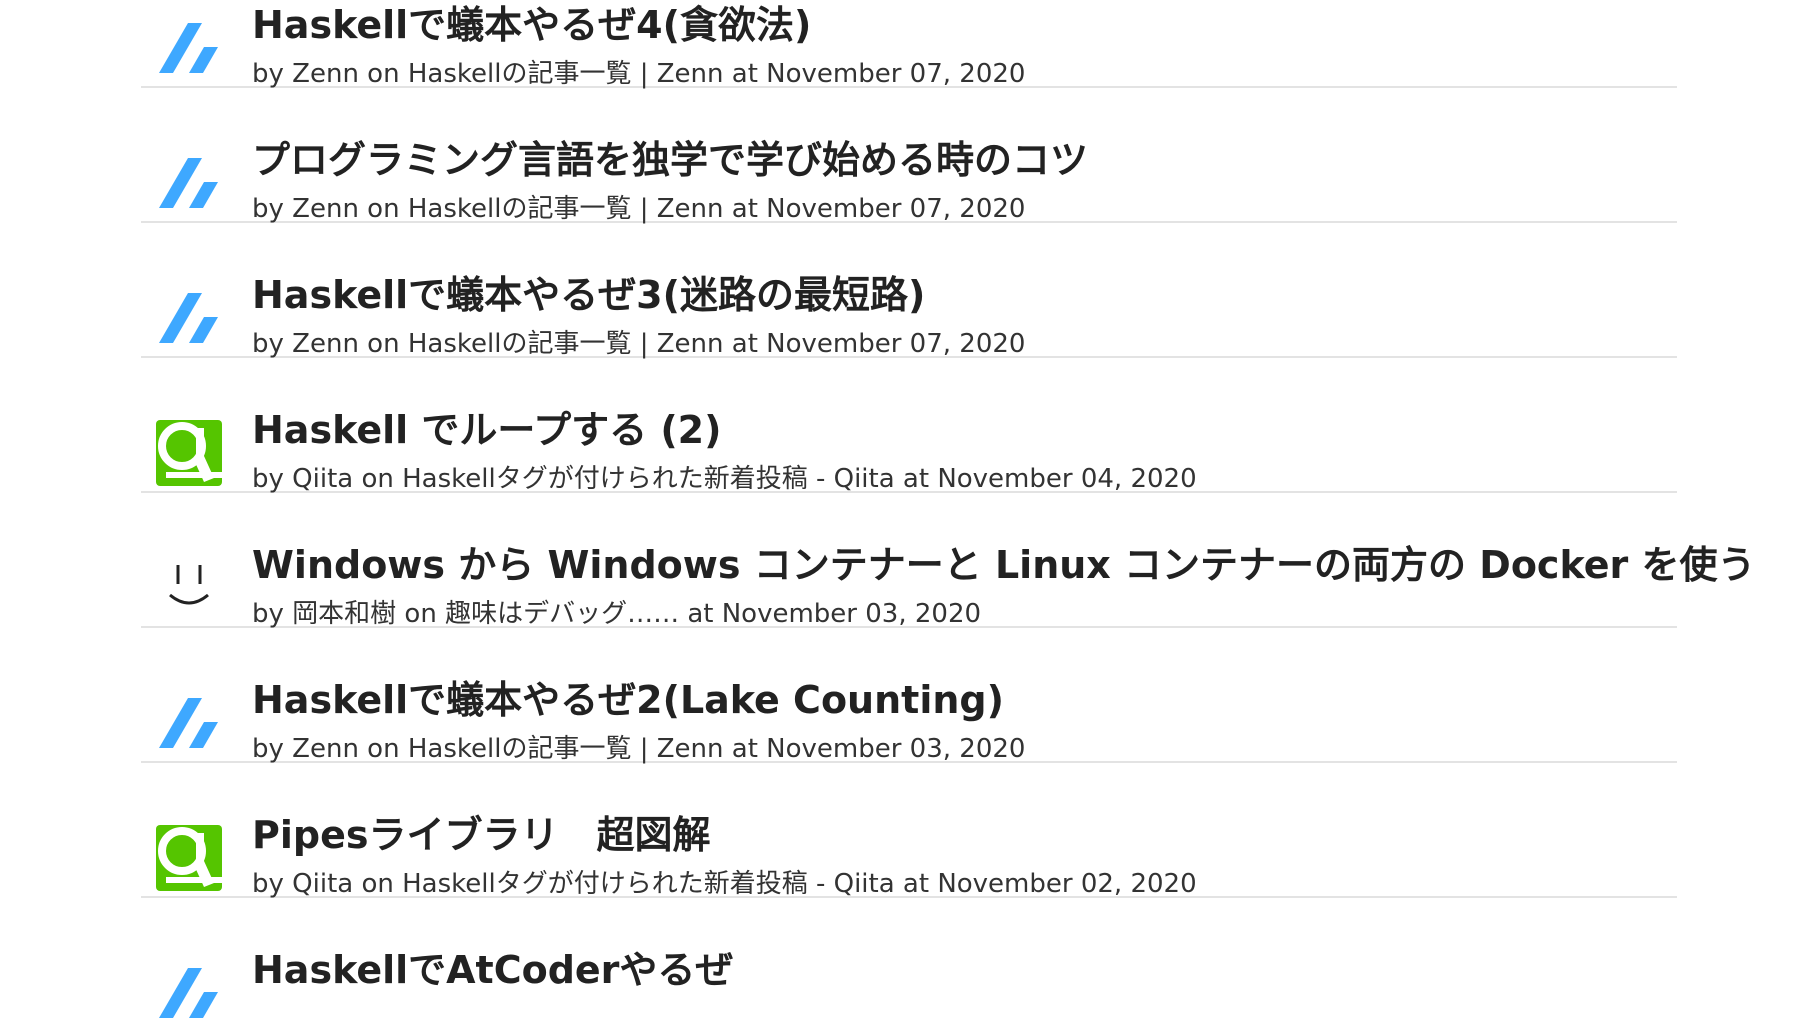 The height and width of the screenshot is (1033, 1818). I want to click on entry-title-link: Pipesライブラリ 超図解, so click(481, 835).